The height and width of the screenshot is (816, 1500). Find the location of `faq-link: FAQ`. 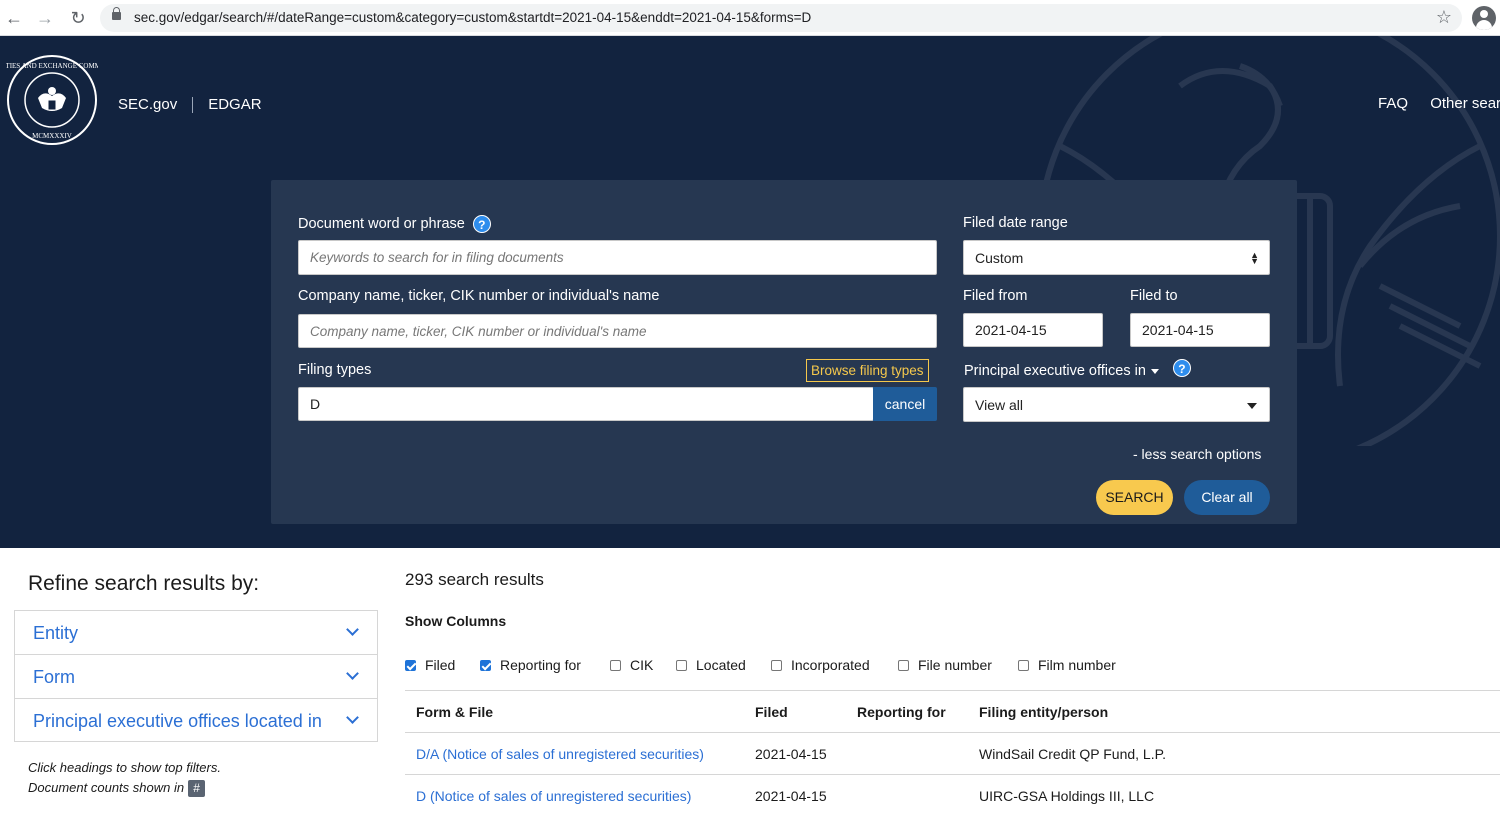

faq-link: FAQ is located at coordinates (1393, 103).